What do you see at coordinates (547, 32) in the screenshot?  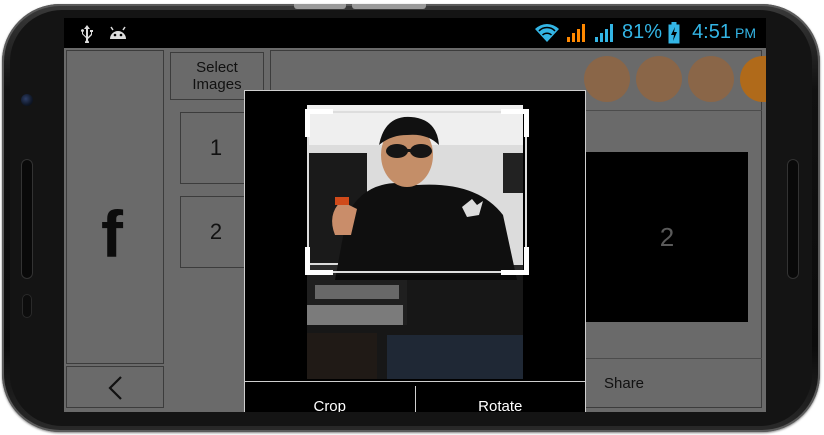 I see `wifi-icon` at bounding box center [547, 32].